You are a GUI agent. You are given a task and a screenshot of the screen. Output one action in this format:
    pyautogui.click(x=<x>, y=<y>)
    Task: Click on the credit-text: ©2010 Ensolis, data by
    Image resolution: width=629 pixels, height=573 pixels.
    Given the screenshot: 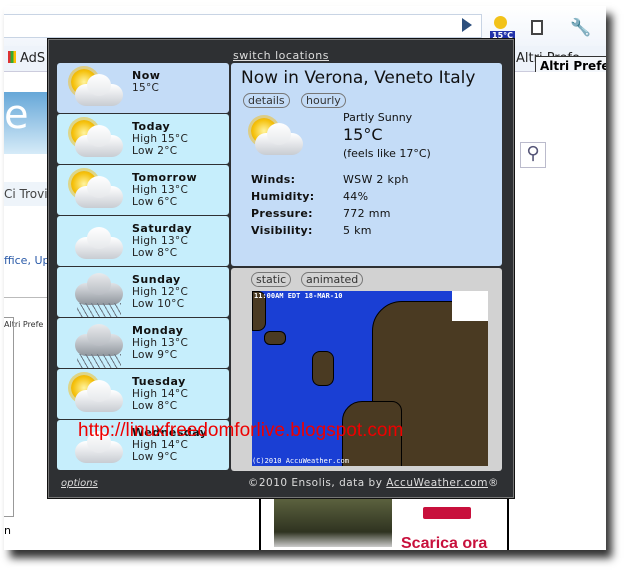 What is the action you would take?
    pyautogui.click(x=317, y=483)
    